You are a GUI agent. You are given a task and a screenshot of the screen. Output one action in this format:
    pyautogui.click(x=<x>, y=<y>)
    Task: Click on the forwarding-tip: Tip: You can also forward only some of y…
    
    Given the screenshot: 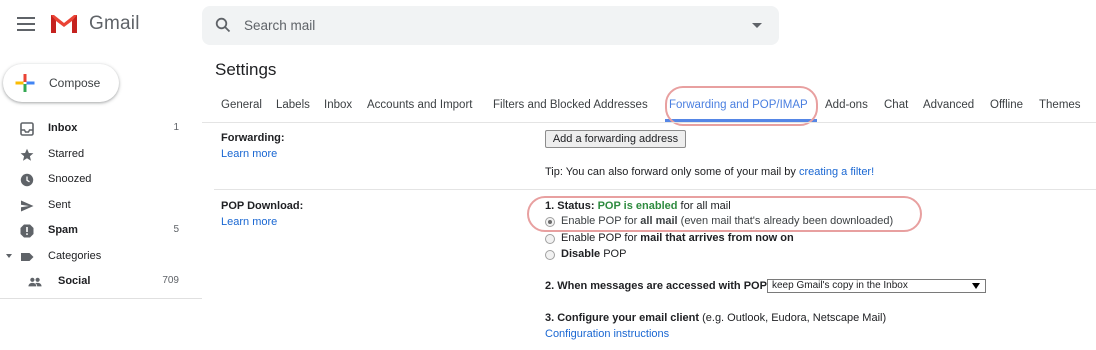 What is the action you would take?
    pyautogui.click(x=709, y=172)
    